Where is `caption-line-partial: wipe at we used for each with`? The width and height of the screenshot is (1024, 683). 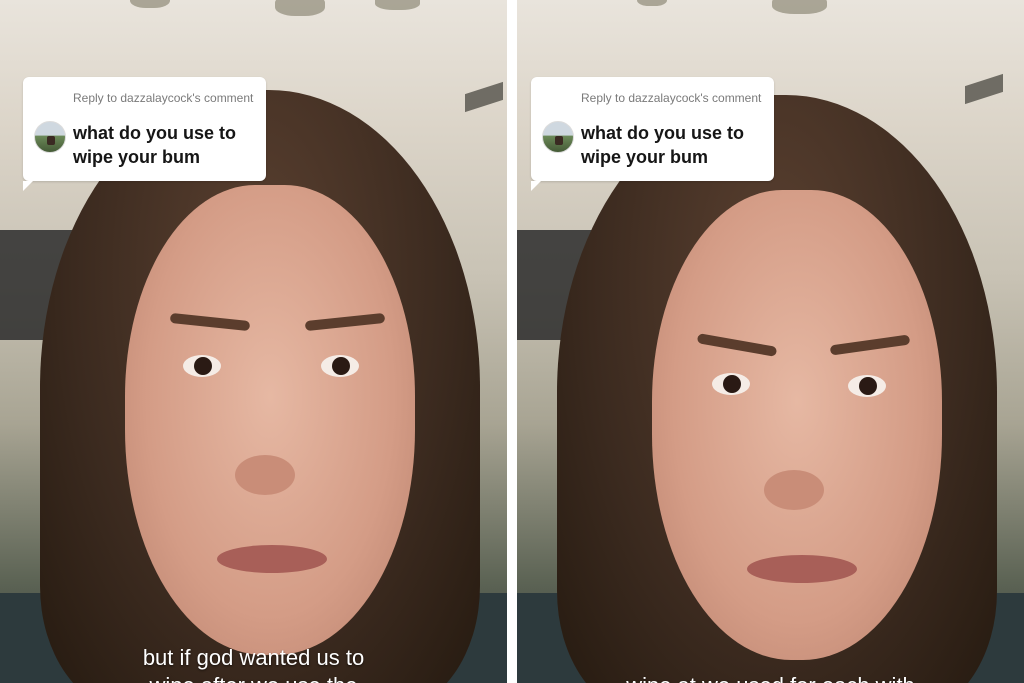
caption-line-partial: wipe at we used for each with is located at coordinates (770, 677).